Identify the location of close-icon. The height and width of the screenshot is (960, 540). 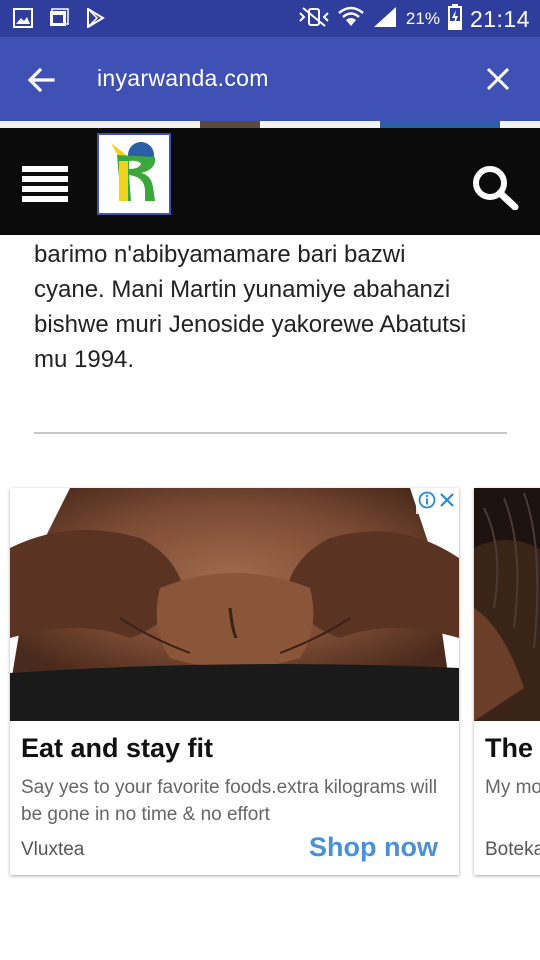
(498, 79).